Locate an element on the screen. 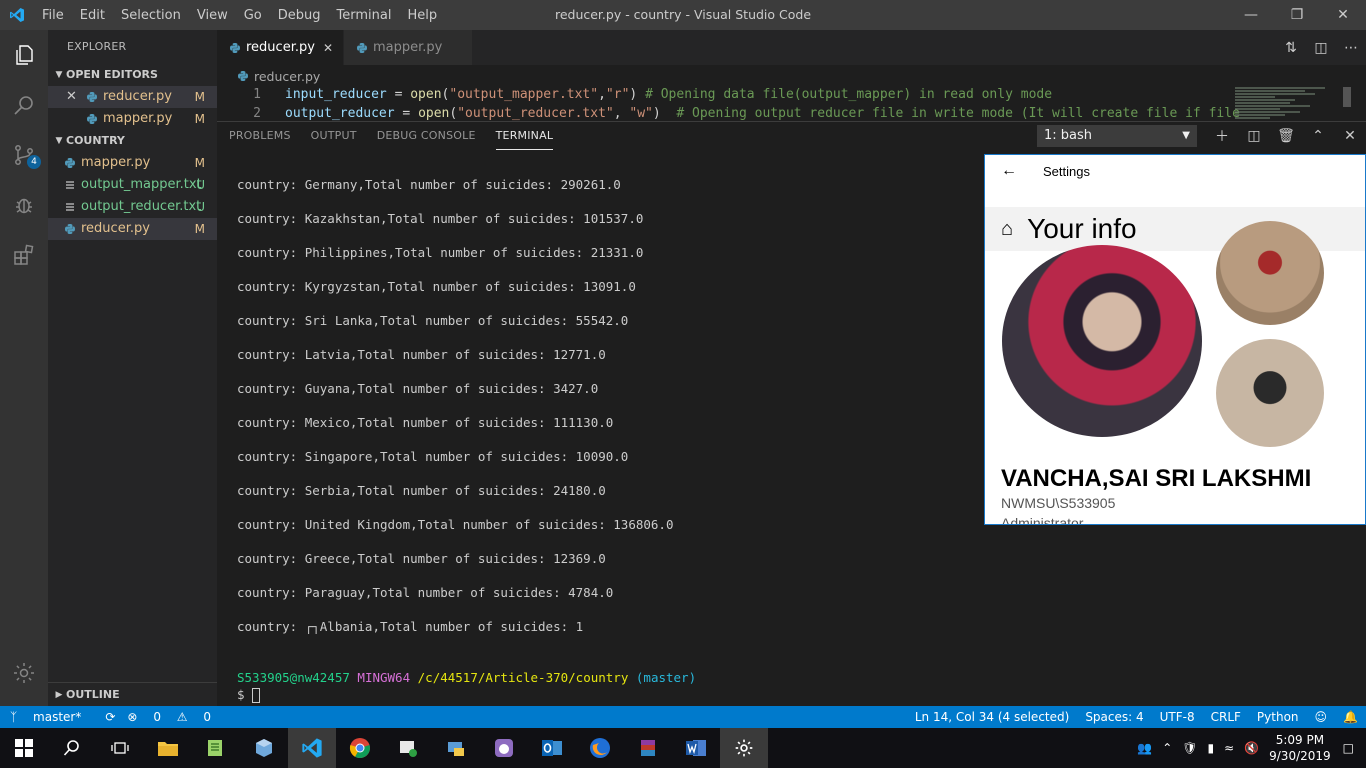 The height and width of the screenshot is (768, 1366). maximize-panel-icon: ⌃ is located at coordinates (1318, 136).